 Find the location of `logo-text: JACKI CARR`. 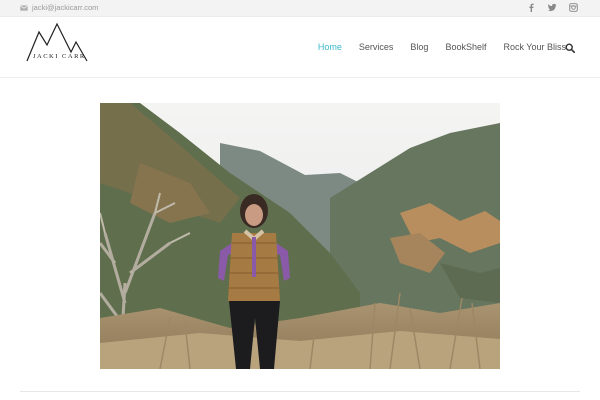

logo-text: JACKI CARR is located at coordinates (59, 56).